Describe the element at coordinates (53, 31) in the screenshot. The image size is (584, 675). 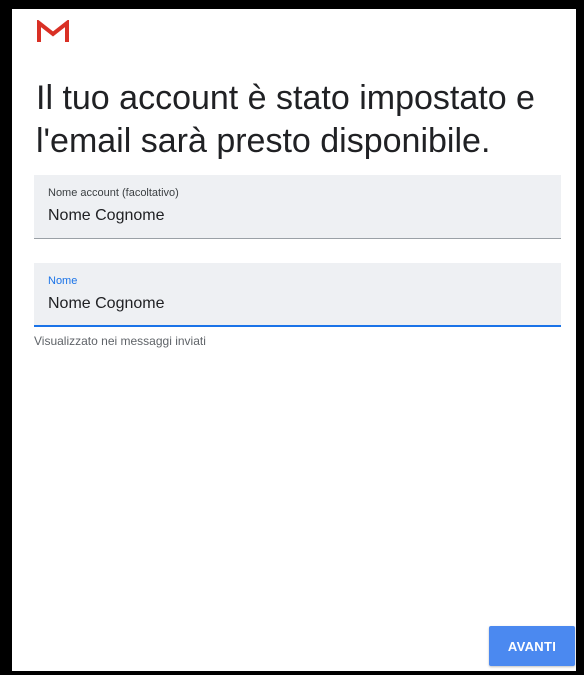
I see `gmail-logo-icon` at that location.